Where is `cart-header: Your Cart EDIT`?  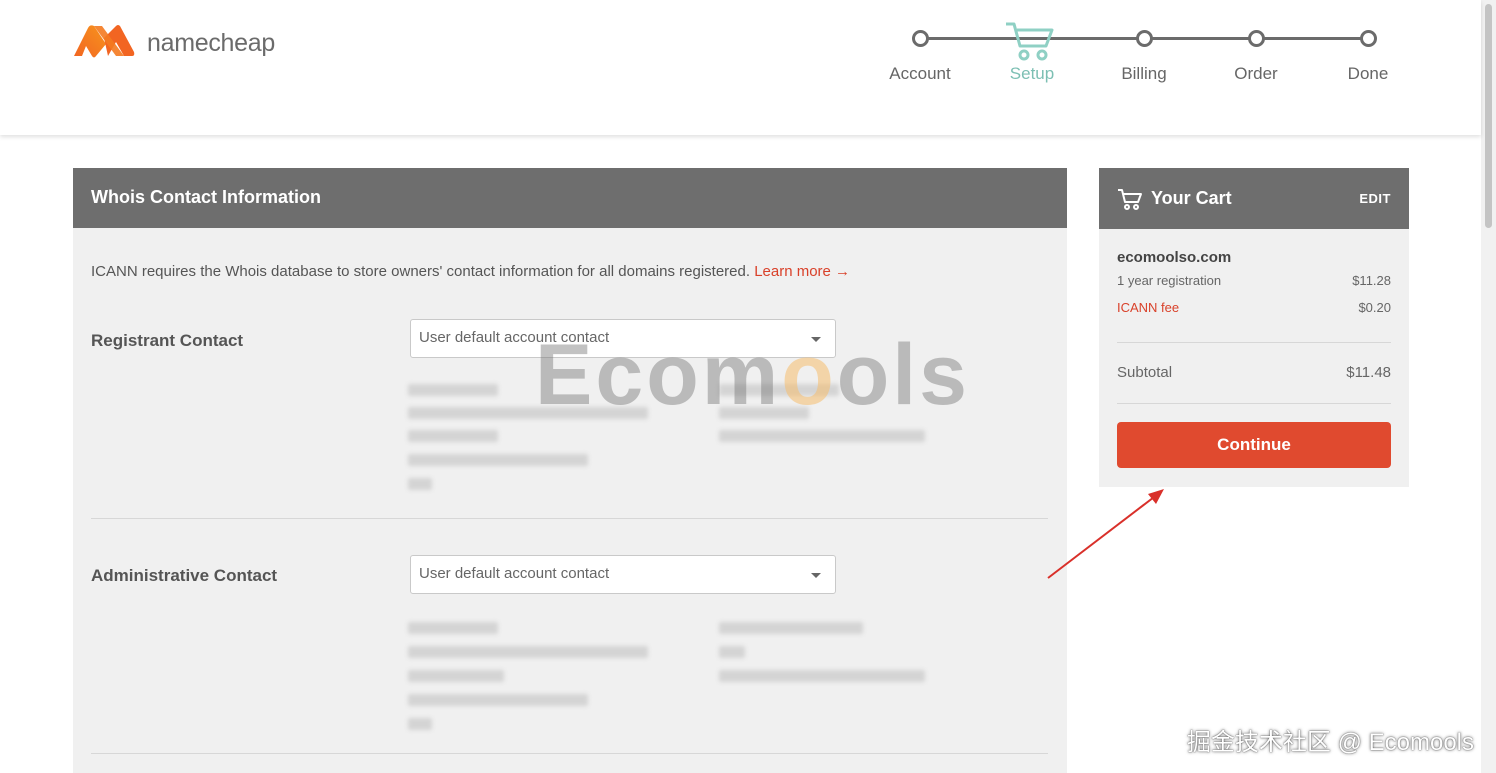
cart-header: Your Cart EDIT is located at coordinates (1254, 198).